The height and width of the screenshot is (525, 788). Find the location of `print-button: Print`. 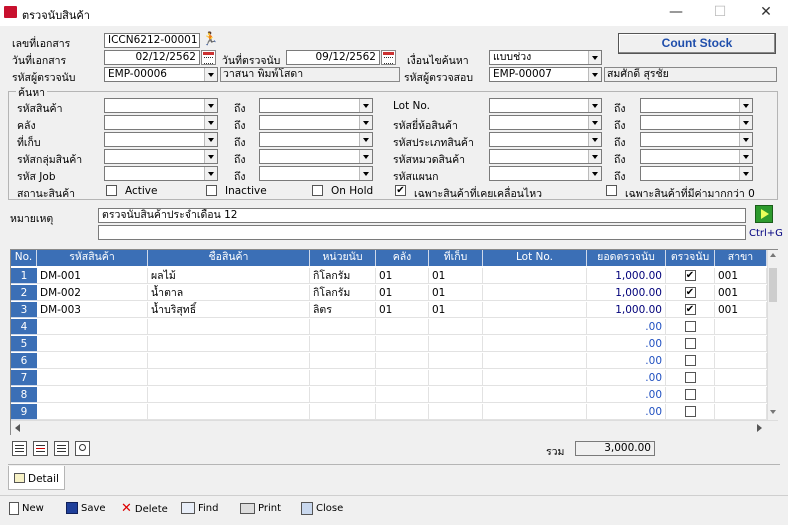

print-button: Print is located at coordinates (260, 509).